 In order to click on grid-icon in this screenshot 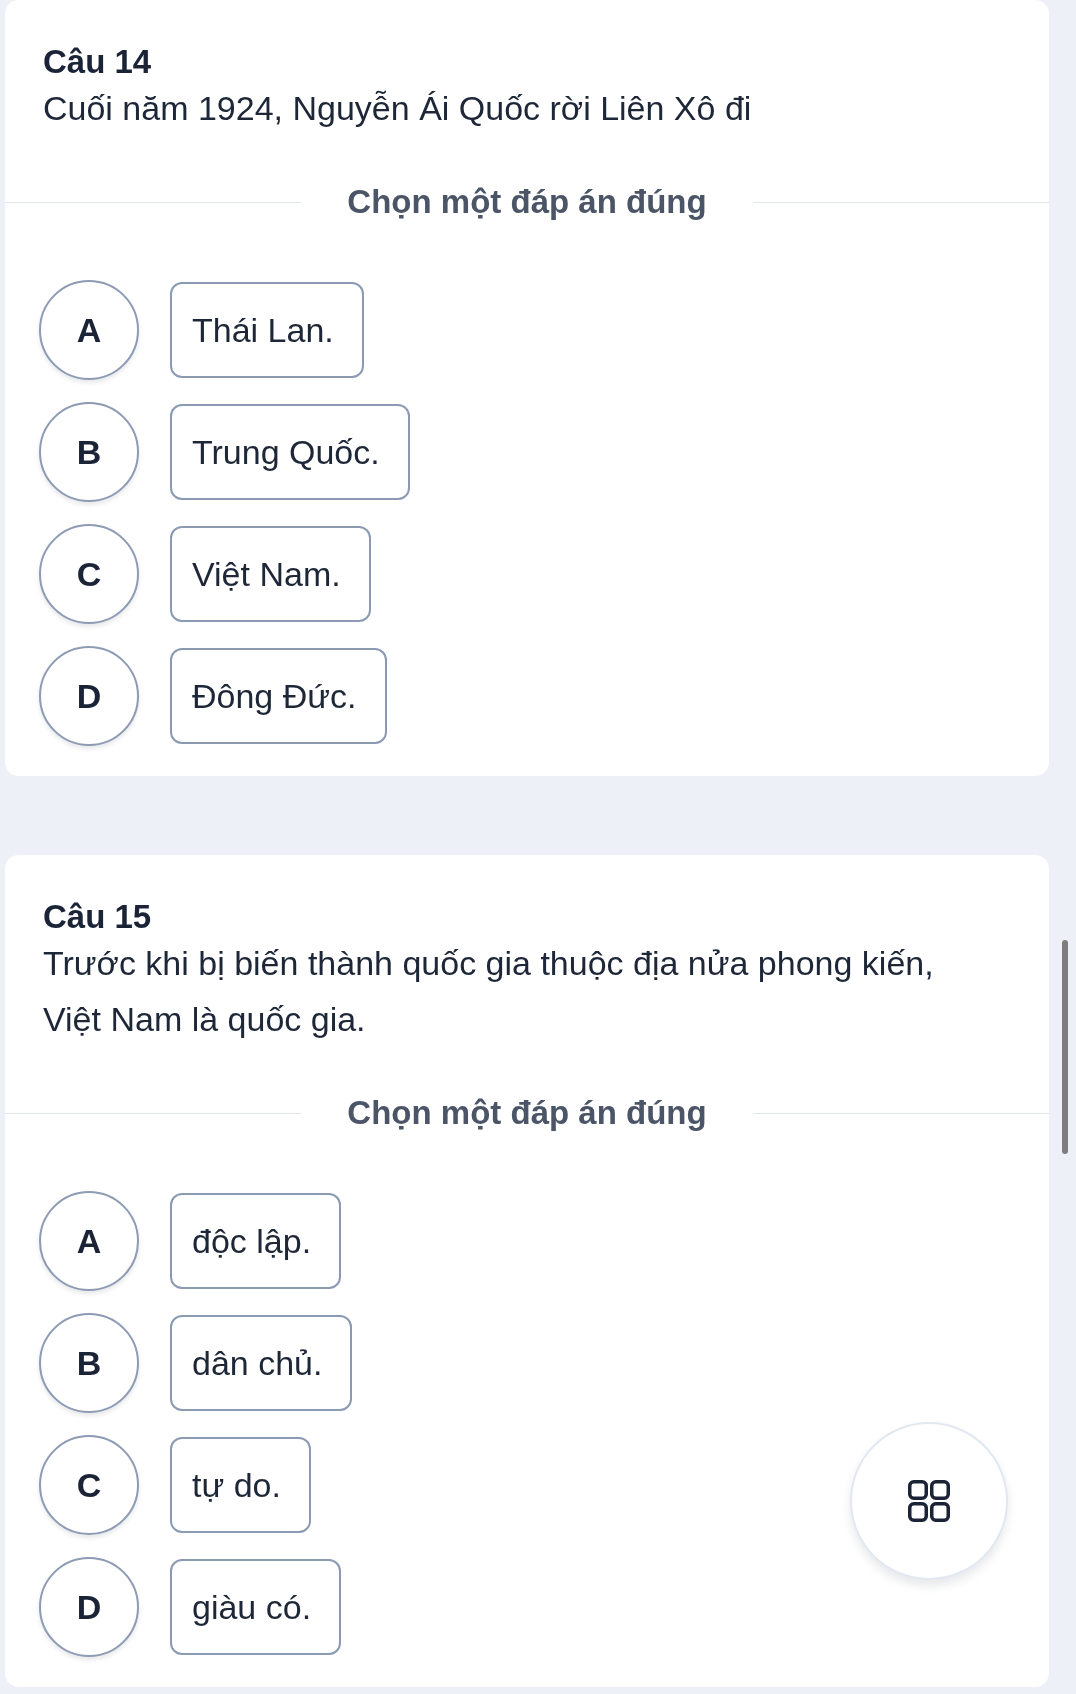, I will do `click(929, 1501)`.